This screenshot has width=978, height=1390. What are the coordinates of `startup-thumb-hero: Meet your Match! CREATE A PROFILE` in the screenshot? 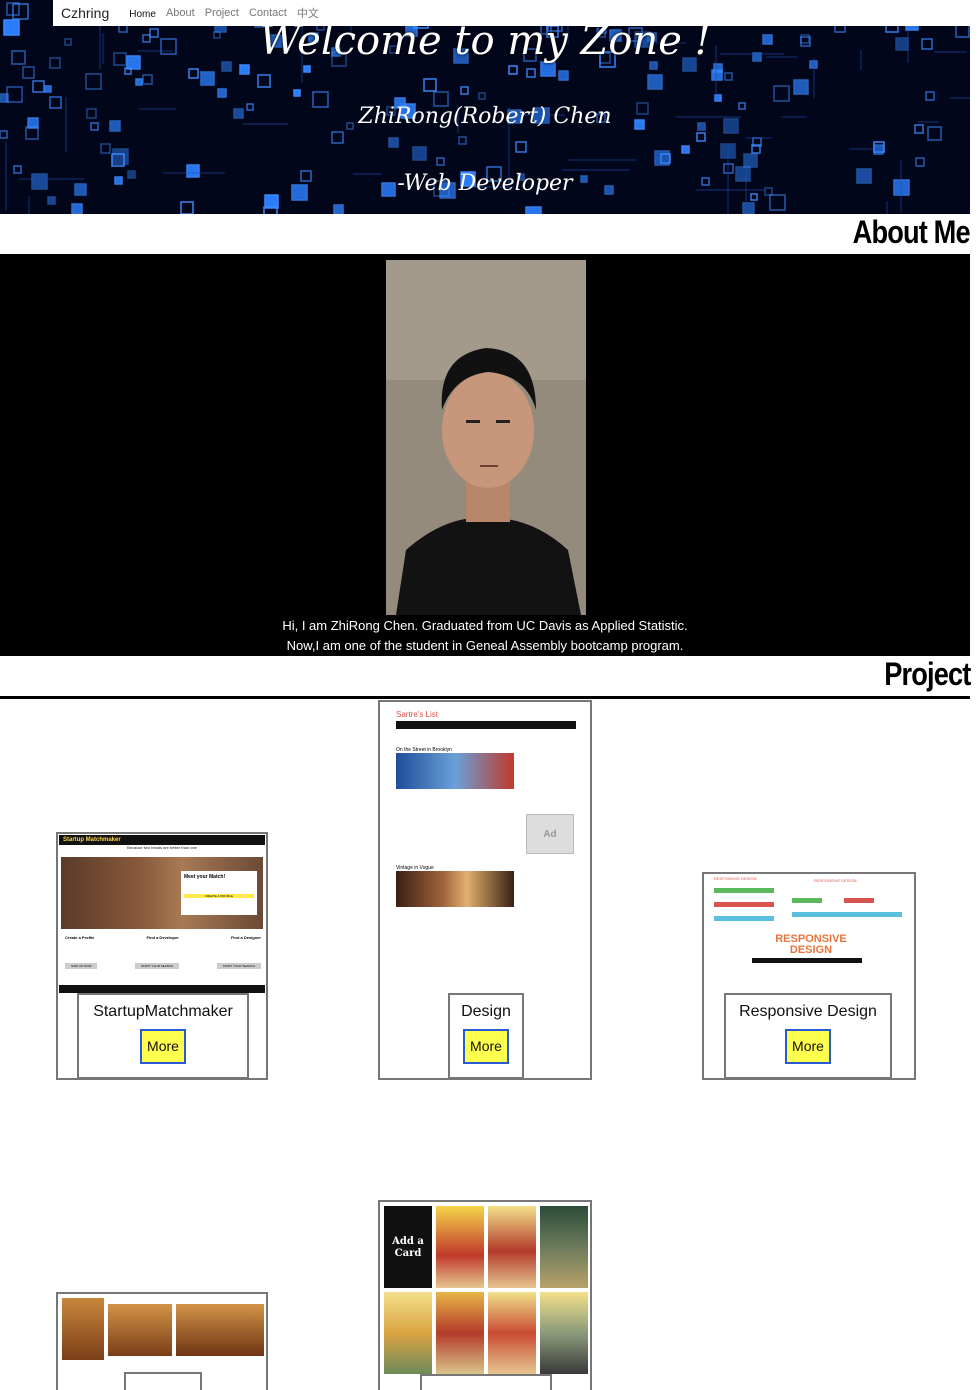 It's located at (162, 893).